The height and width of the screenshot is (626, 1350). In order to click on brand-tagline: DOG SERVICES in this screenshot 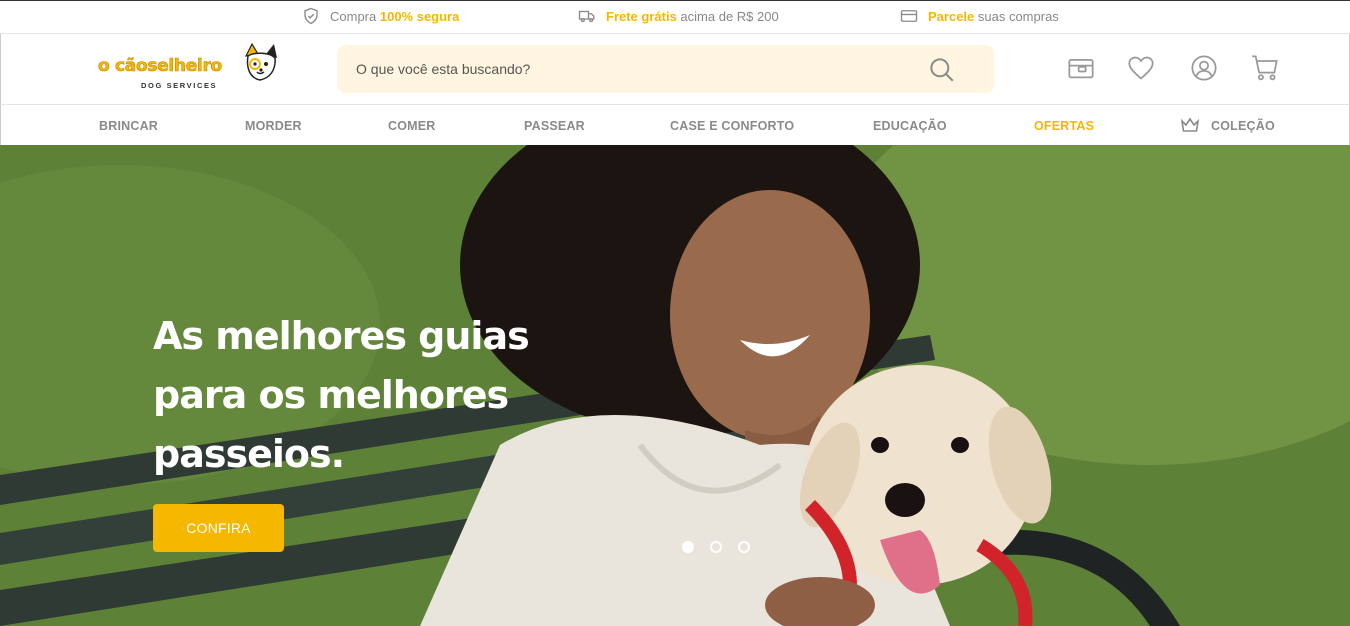, I will do `click(179, 85)`.